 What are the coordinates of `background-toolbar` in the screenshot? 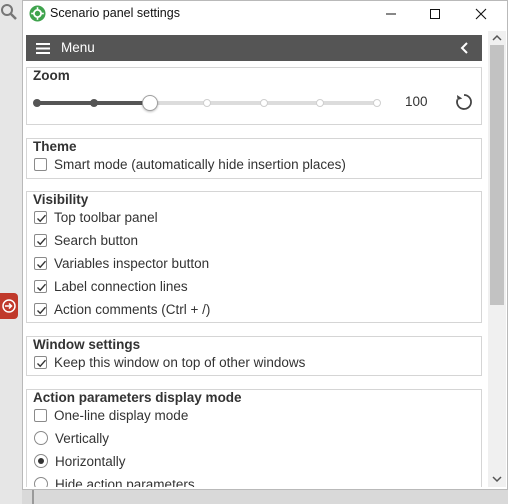 It's located at (11, 252).